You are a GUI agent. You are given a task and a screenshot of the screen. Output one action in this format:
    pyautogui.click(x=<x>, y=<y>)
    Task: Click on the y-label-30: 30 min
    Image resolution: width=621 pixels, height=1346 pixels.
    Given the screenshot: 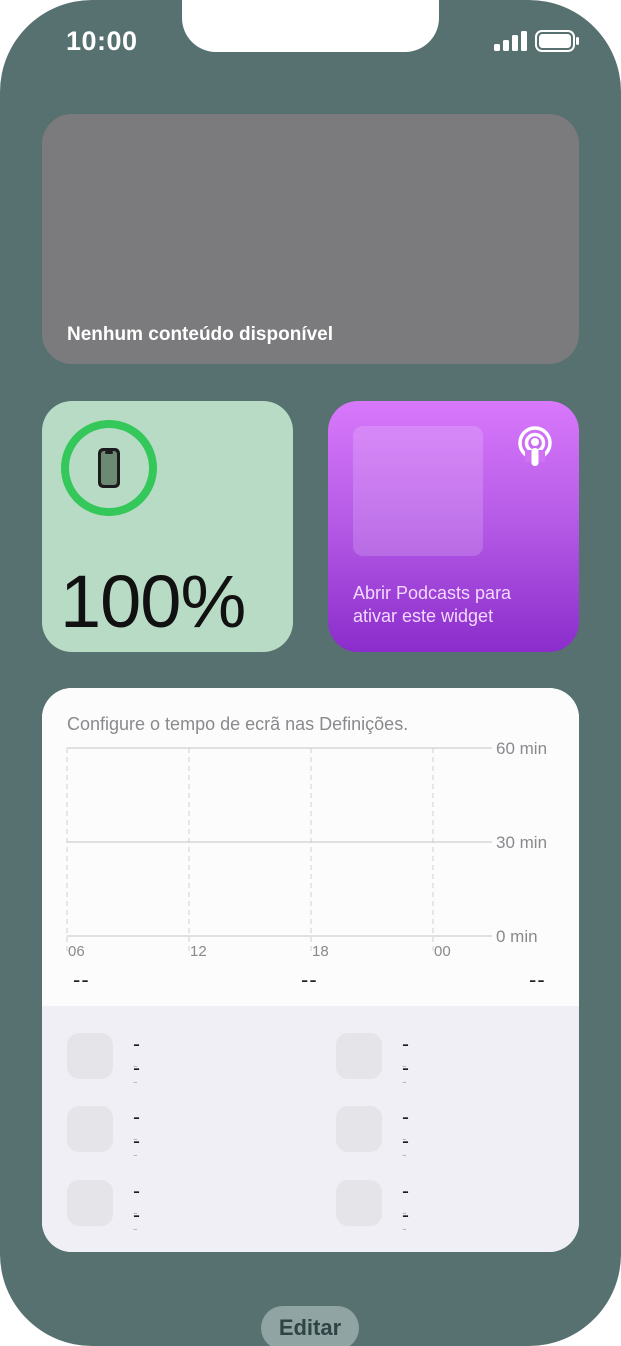 What is the action you would take?
    pyautogui.click(x=521, y=842)
    